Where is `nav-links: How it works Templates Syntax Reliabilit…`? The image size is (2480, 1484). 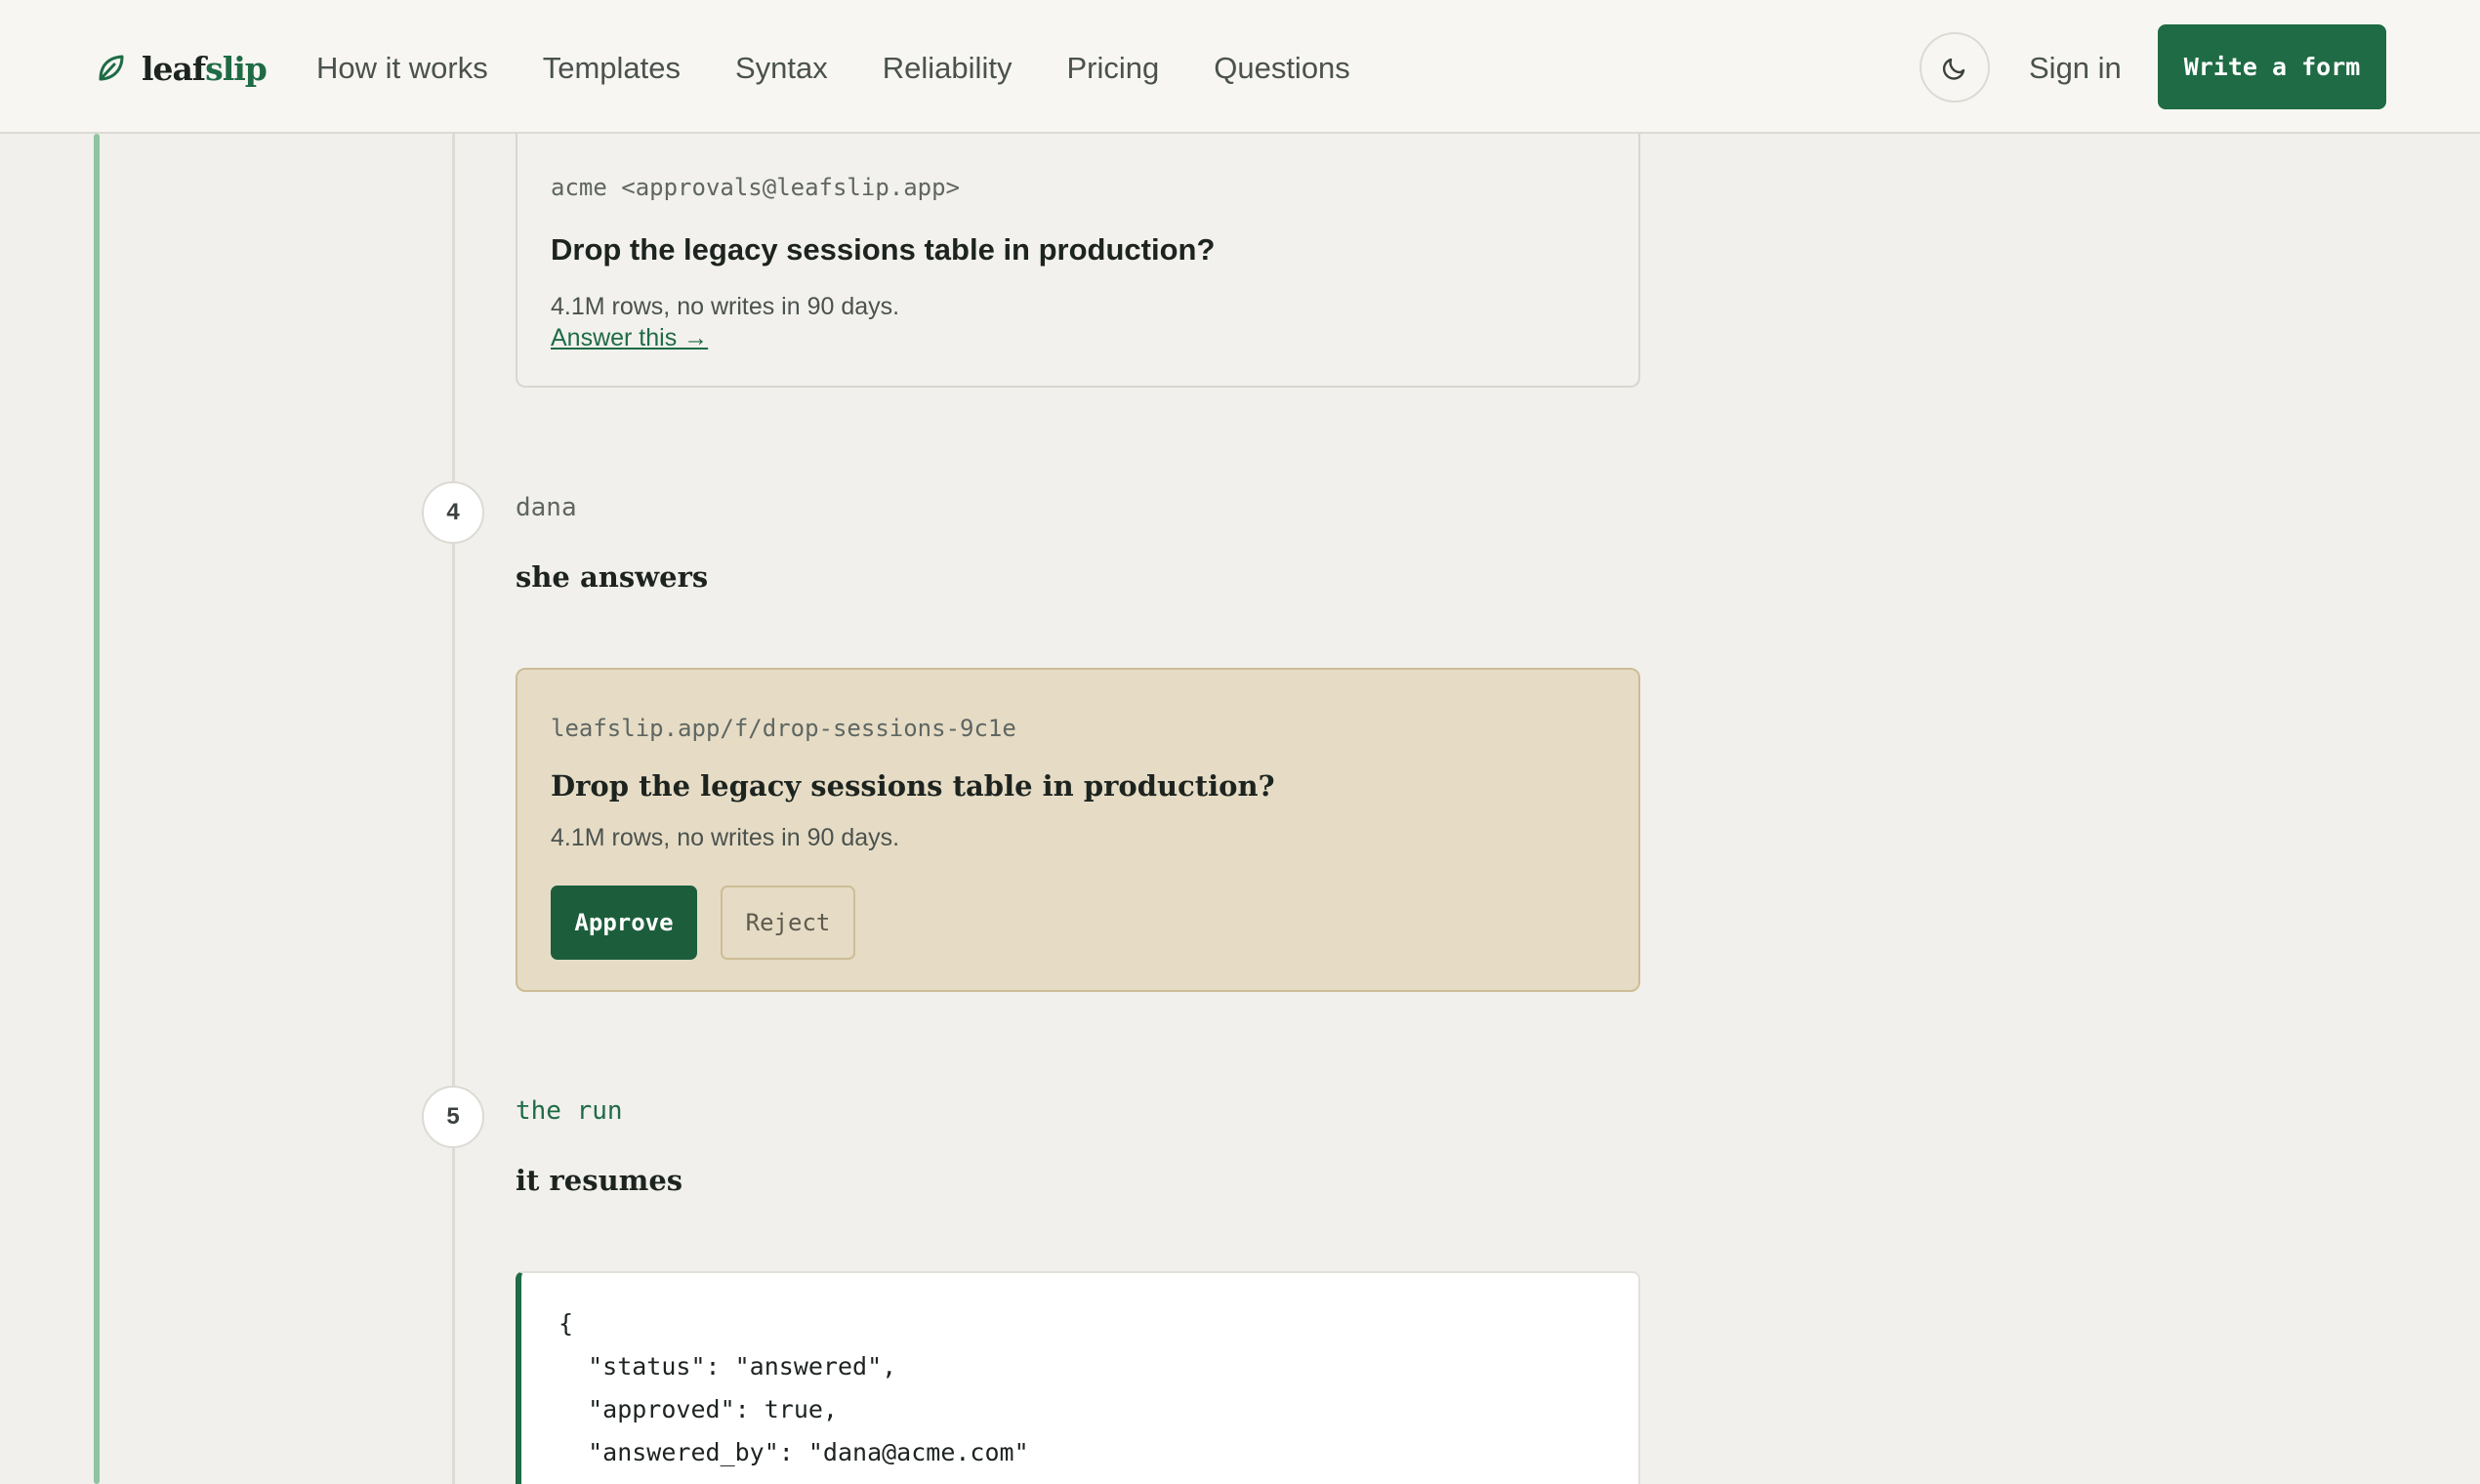 nav-links: How it works Templates Syntax Reliabilit… is located at coordinates (860, 68).